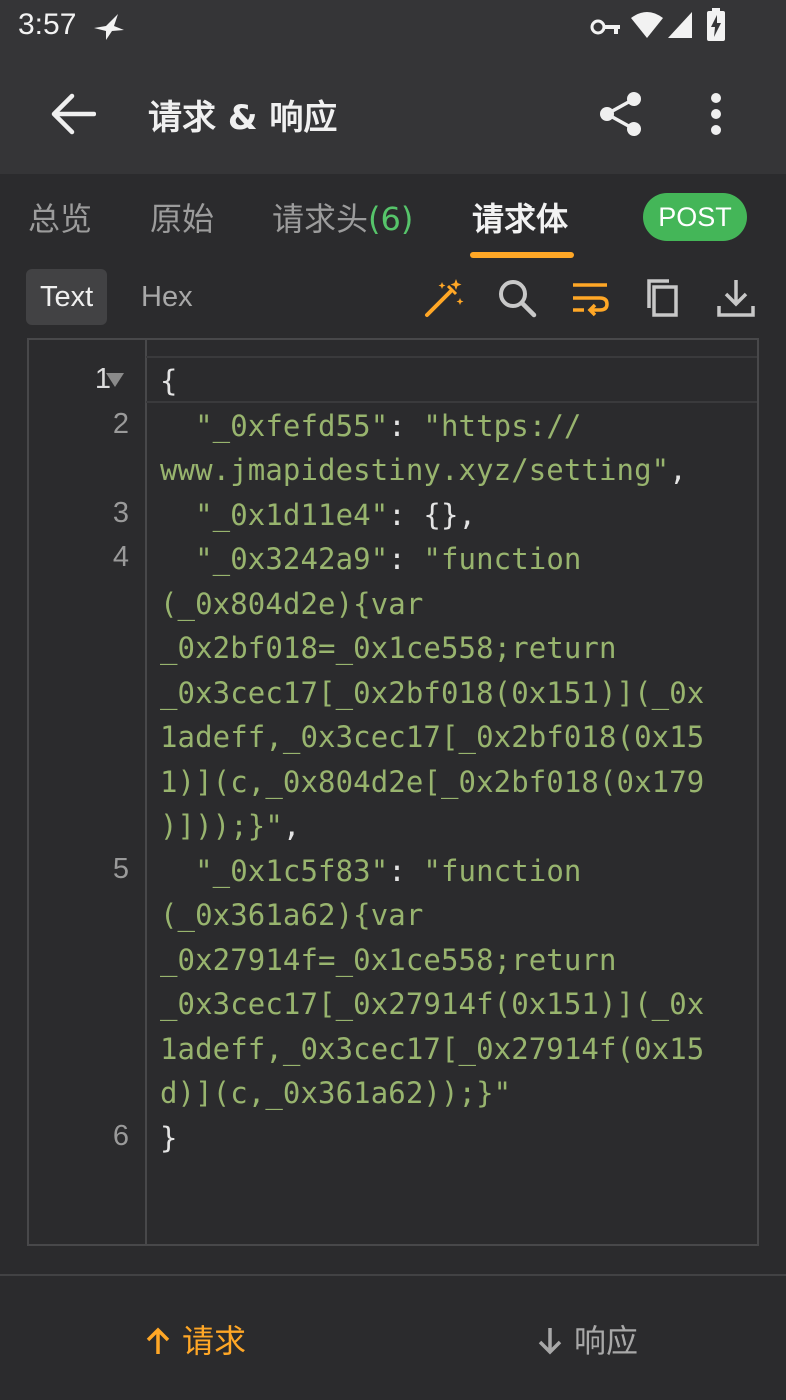 The width and height of the screenshot is (786, 1400). What do you see at coordinates (336, 1093) in the screenshot?
I see `code-line: d)](c,_0x361a62));}"` at bounding box center [336, 1093].